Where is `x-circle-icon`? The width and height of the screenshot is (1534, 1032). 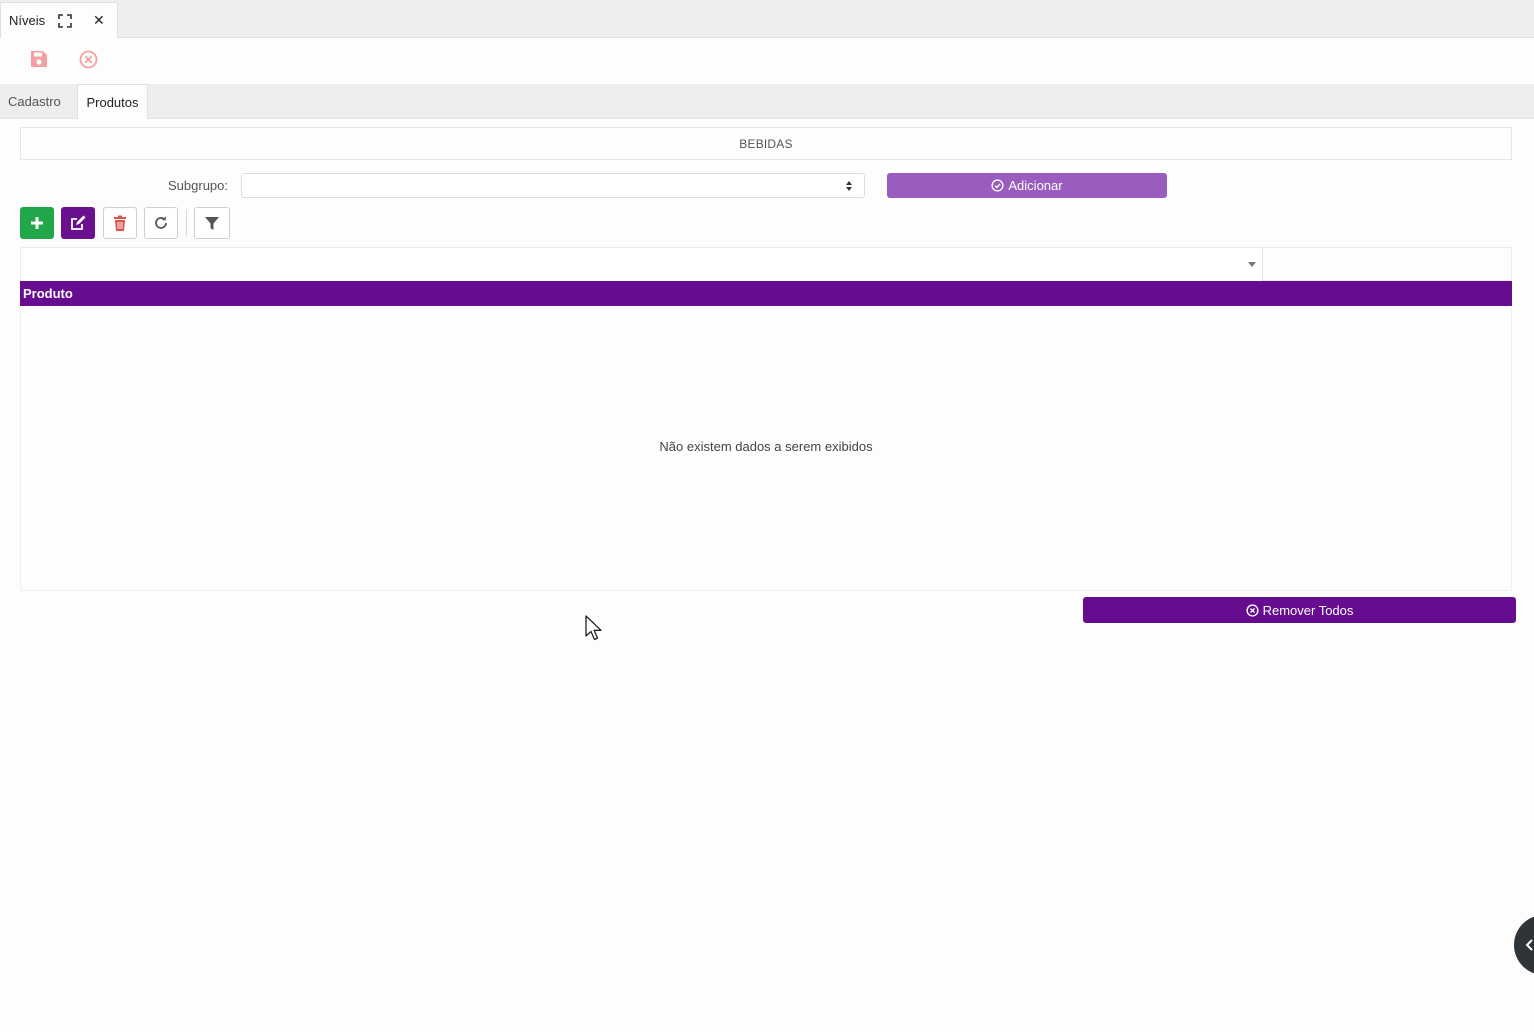 x-circle-icon is located at coordinates (1252, 610).